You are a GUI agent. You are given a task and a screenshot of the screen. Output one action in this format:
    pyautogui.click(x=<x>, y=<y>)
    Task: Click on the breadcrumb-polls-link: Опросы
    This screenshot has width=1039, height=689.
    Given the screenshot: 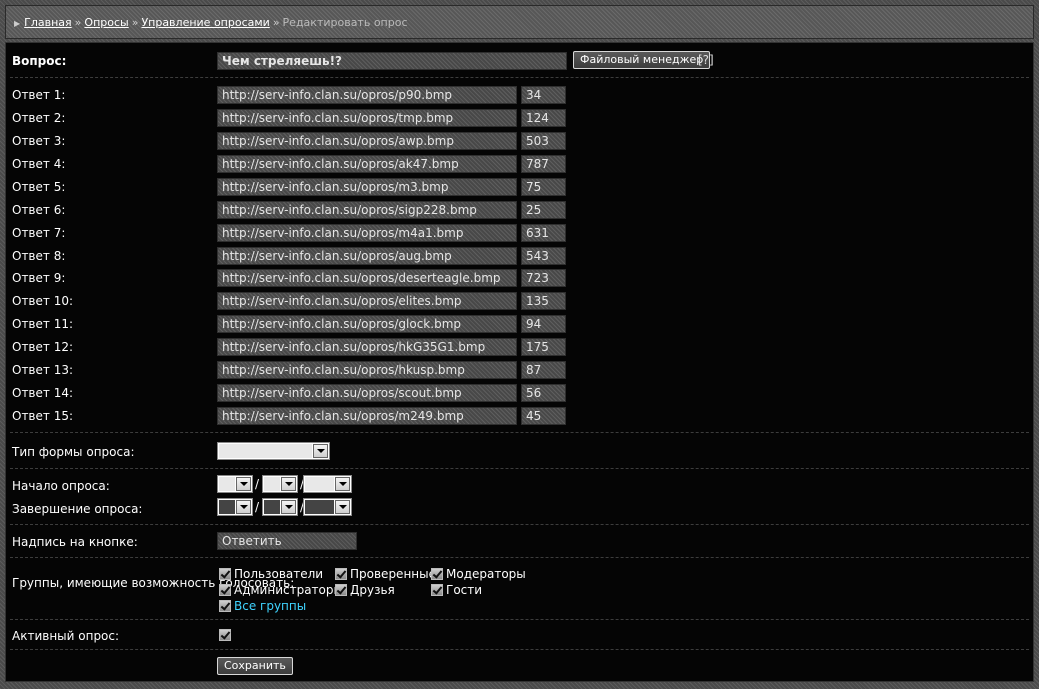 What is the action you would take?
    pyautogui.click(x=106, y=22)
    